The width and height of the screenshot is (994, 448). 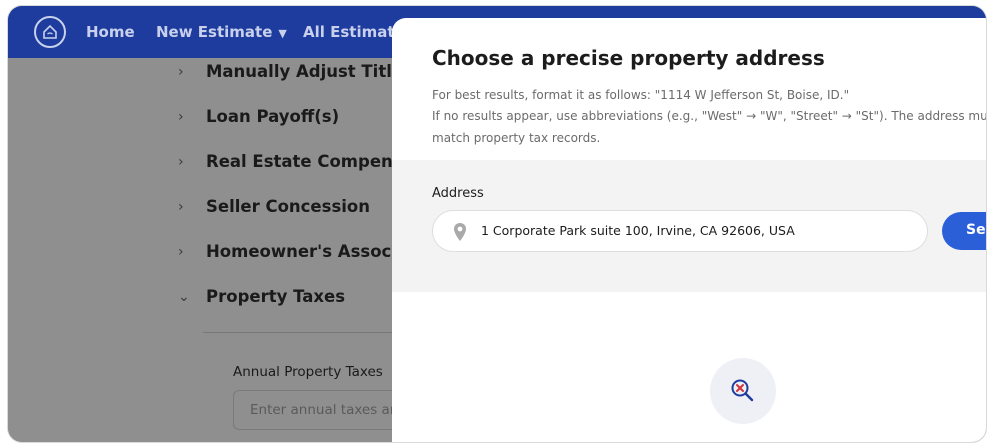 What do you see at coordinates (458, 193) in the screenshot?
I see `address-label: Address` at bounding box center [458, 193].